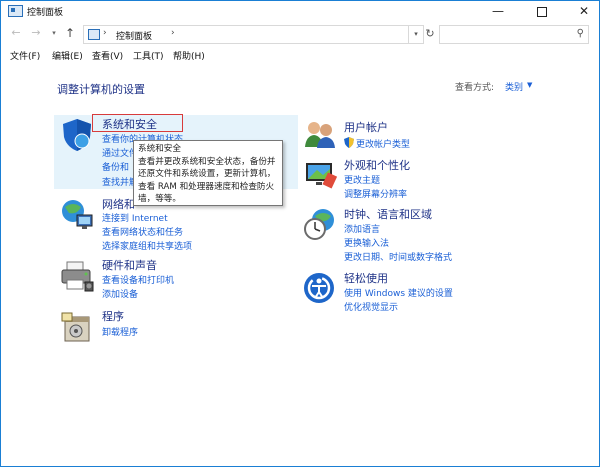  What do you see at coordinates (398, 292) in the screenshot?
I see `link-windows-recommended-settings: 使用 Windows 建议的设置` at bounding box center [398, 292].